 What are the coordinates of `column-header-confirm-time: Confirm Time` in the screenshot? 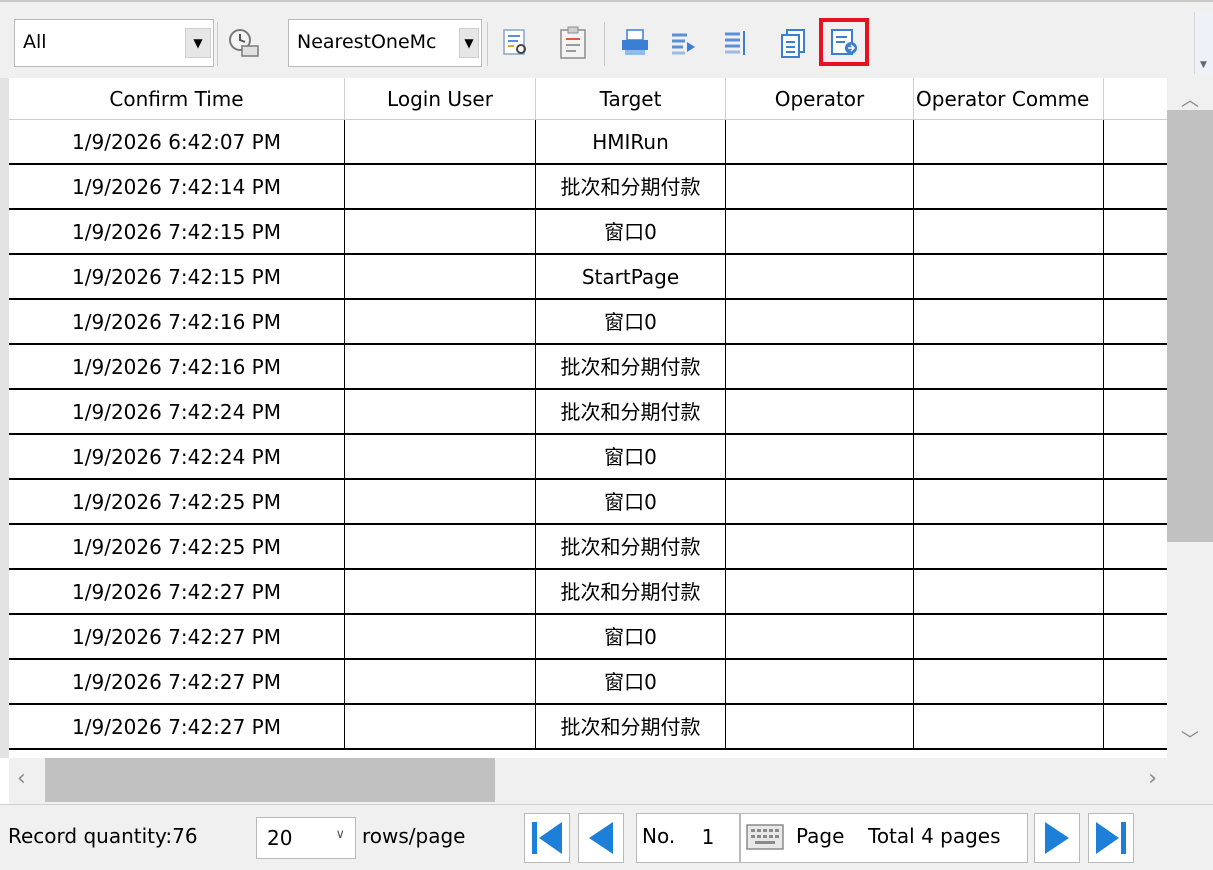 It's located at (177, 99).